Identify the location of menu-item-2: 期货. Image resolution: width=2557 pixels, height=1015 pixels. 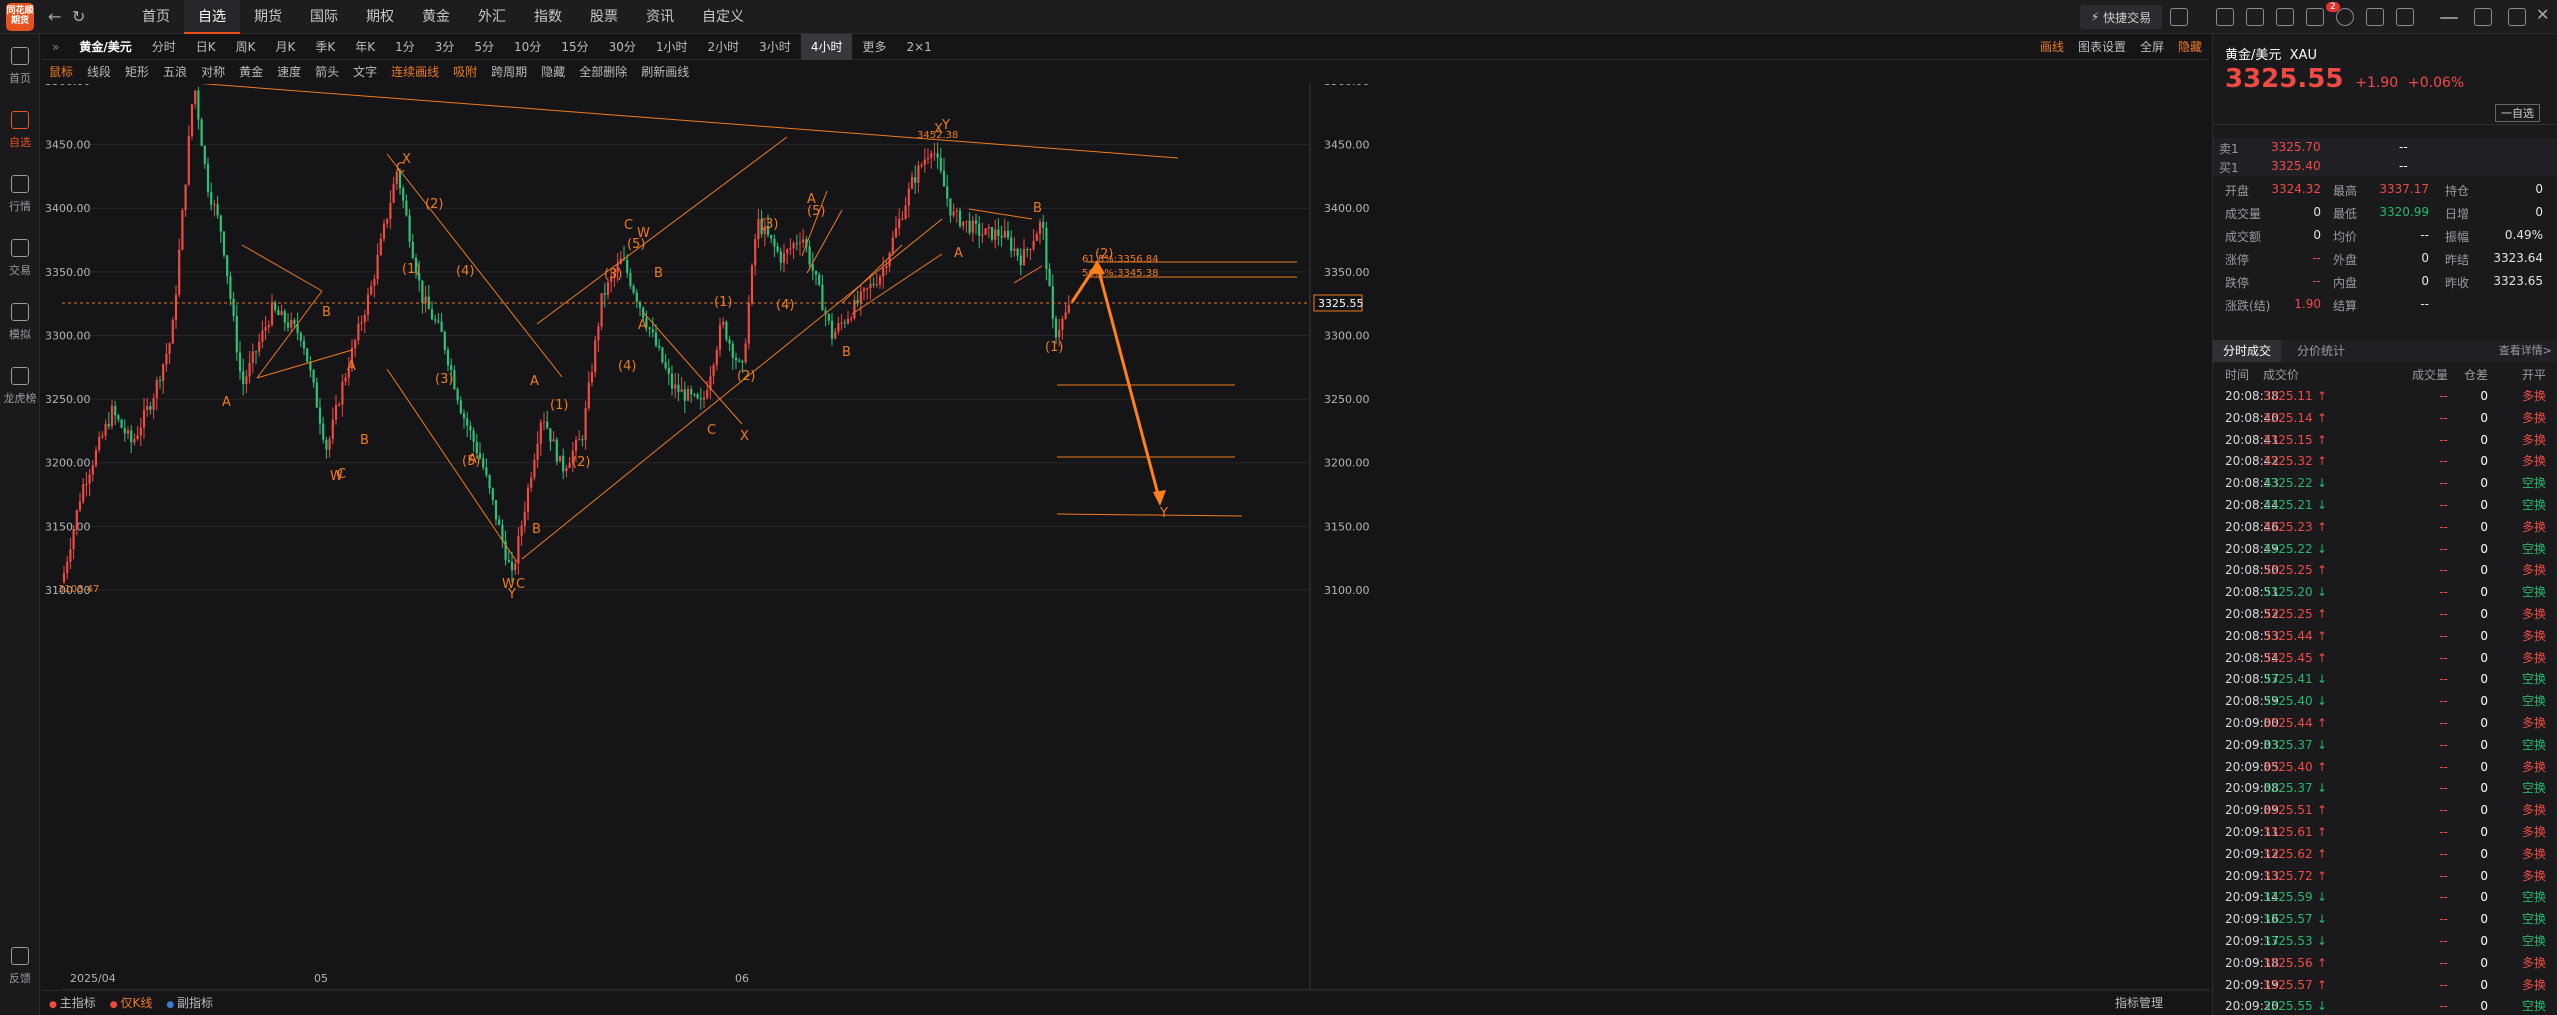
(268, 17).